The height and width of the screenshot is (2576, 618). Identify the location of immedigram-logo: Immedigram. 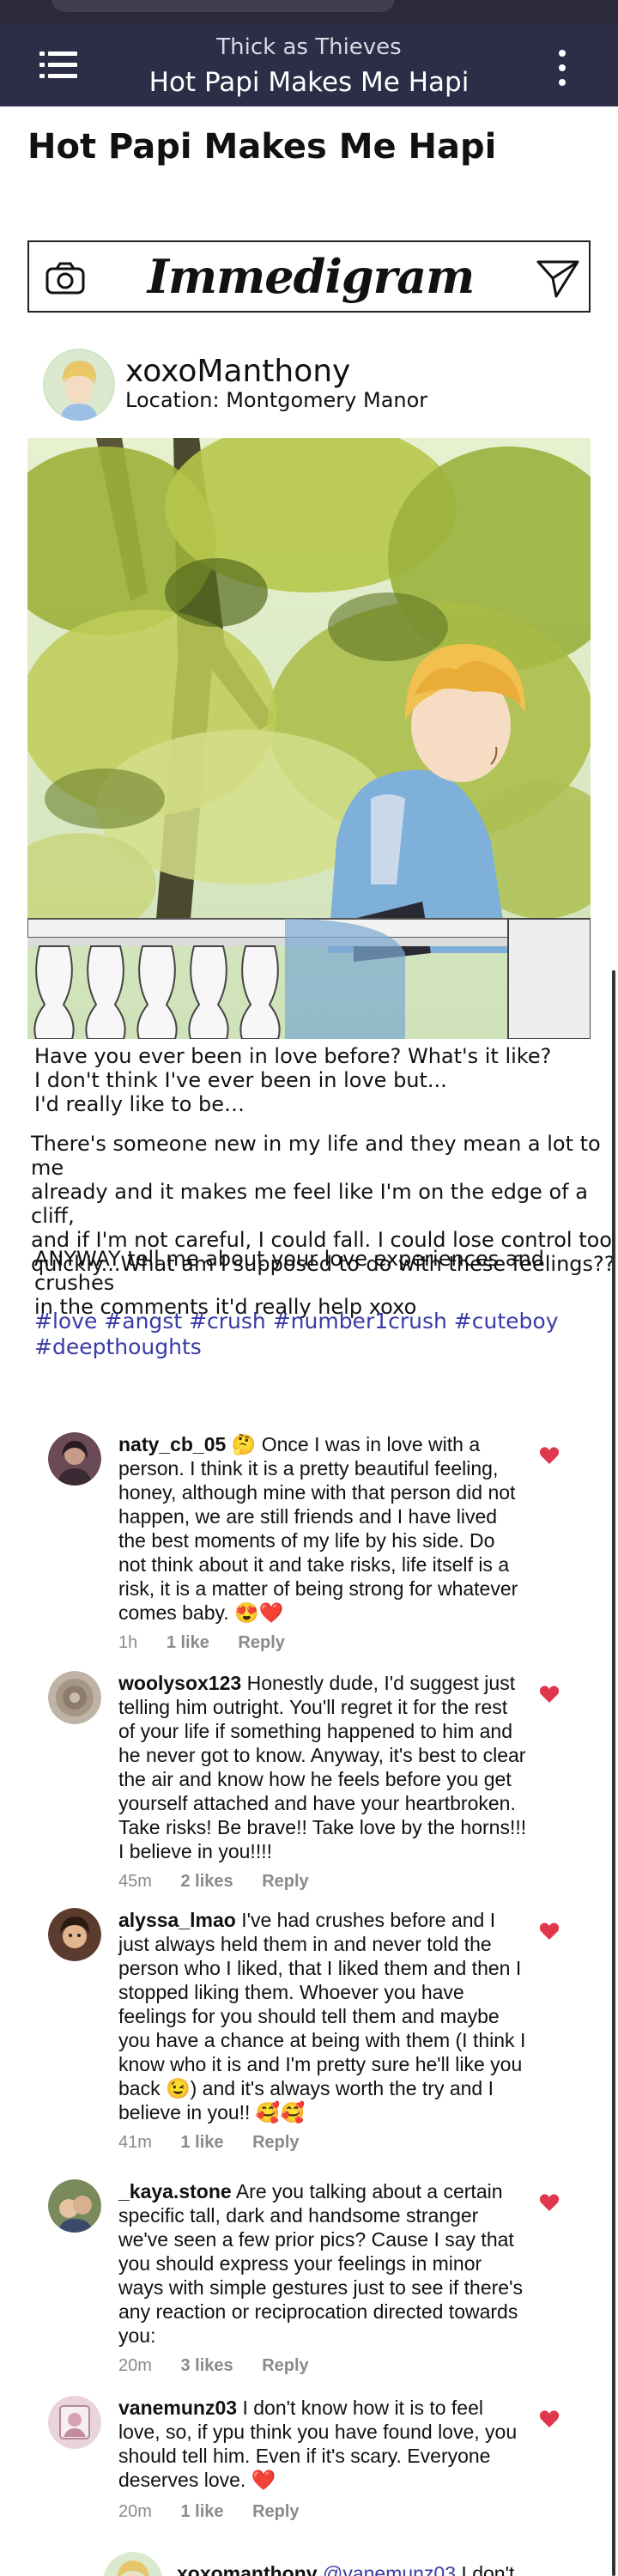
(311, 276).